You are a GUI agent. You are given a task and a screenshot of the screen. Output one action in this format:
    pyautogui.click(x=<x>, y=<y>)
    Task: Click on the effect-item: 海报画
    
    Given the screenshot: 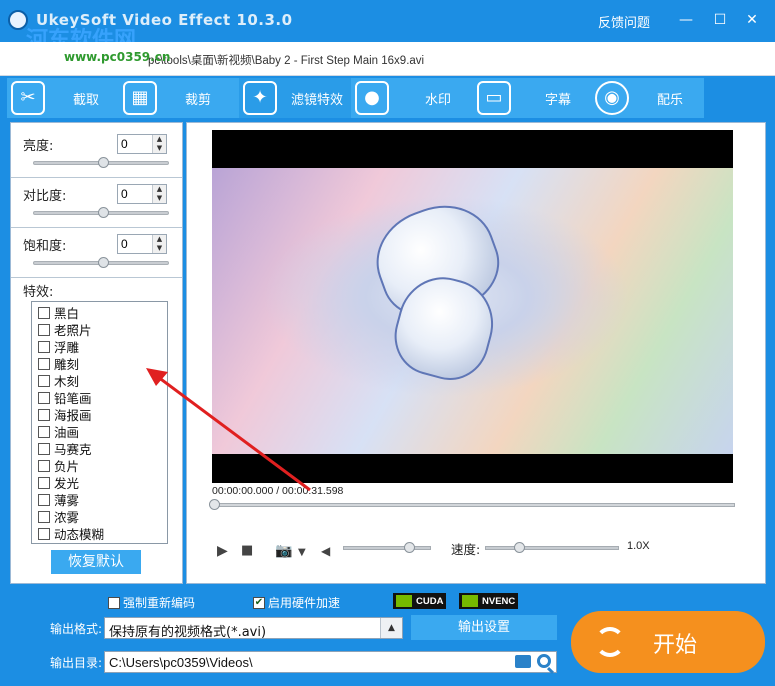 What is the action you would take?
    pyautogui.click(x=65, y=414)
    